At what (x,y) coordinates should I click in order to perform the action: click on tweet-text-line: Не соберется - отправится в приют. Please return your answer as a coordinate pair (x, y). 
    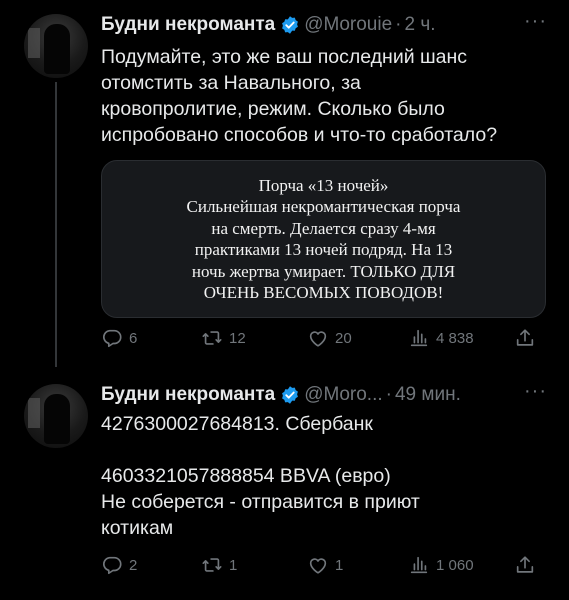
    Looking at the image, I should click on (260, 502).